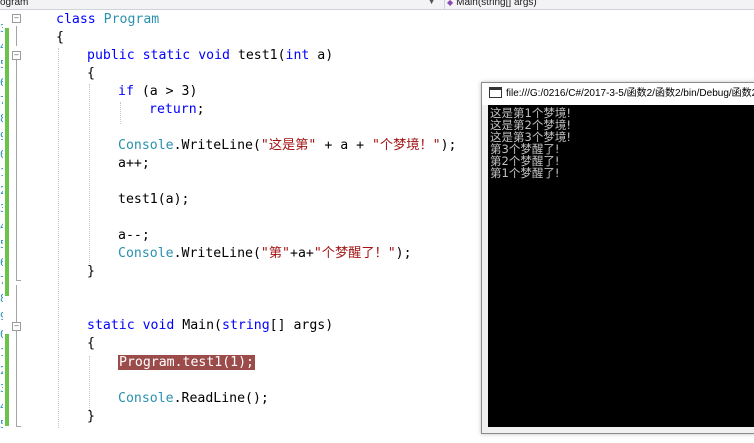 The image size is (754, 443). I want to click on code-line: a--;, so click(134, 235).